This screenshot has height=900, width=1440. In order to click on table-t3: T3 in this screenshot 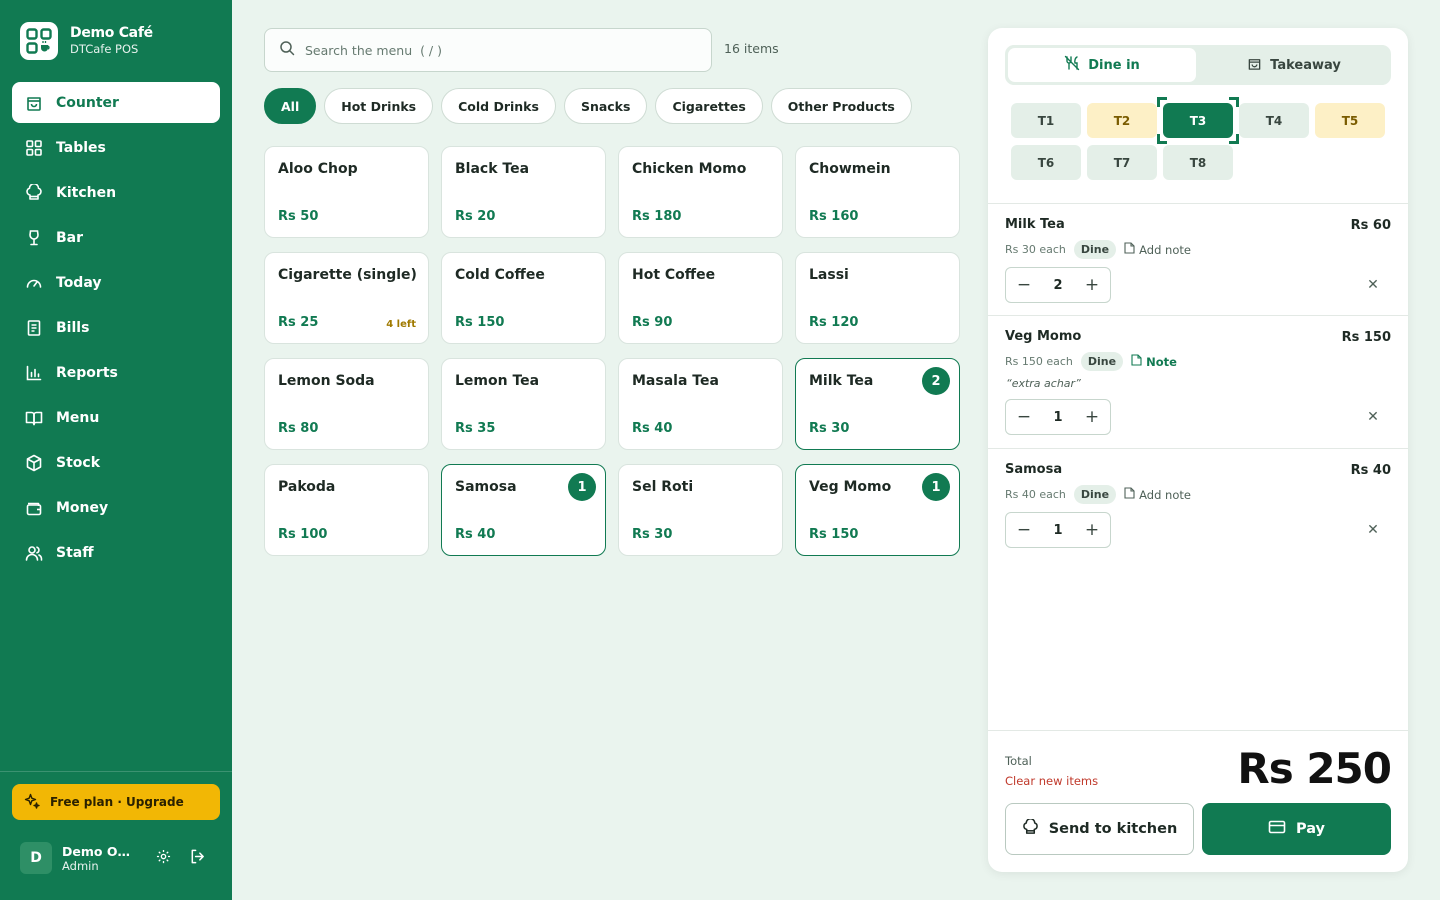, I will do `click(1198, 120)`.